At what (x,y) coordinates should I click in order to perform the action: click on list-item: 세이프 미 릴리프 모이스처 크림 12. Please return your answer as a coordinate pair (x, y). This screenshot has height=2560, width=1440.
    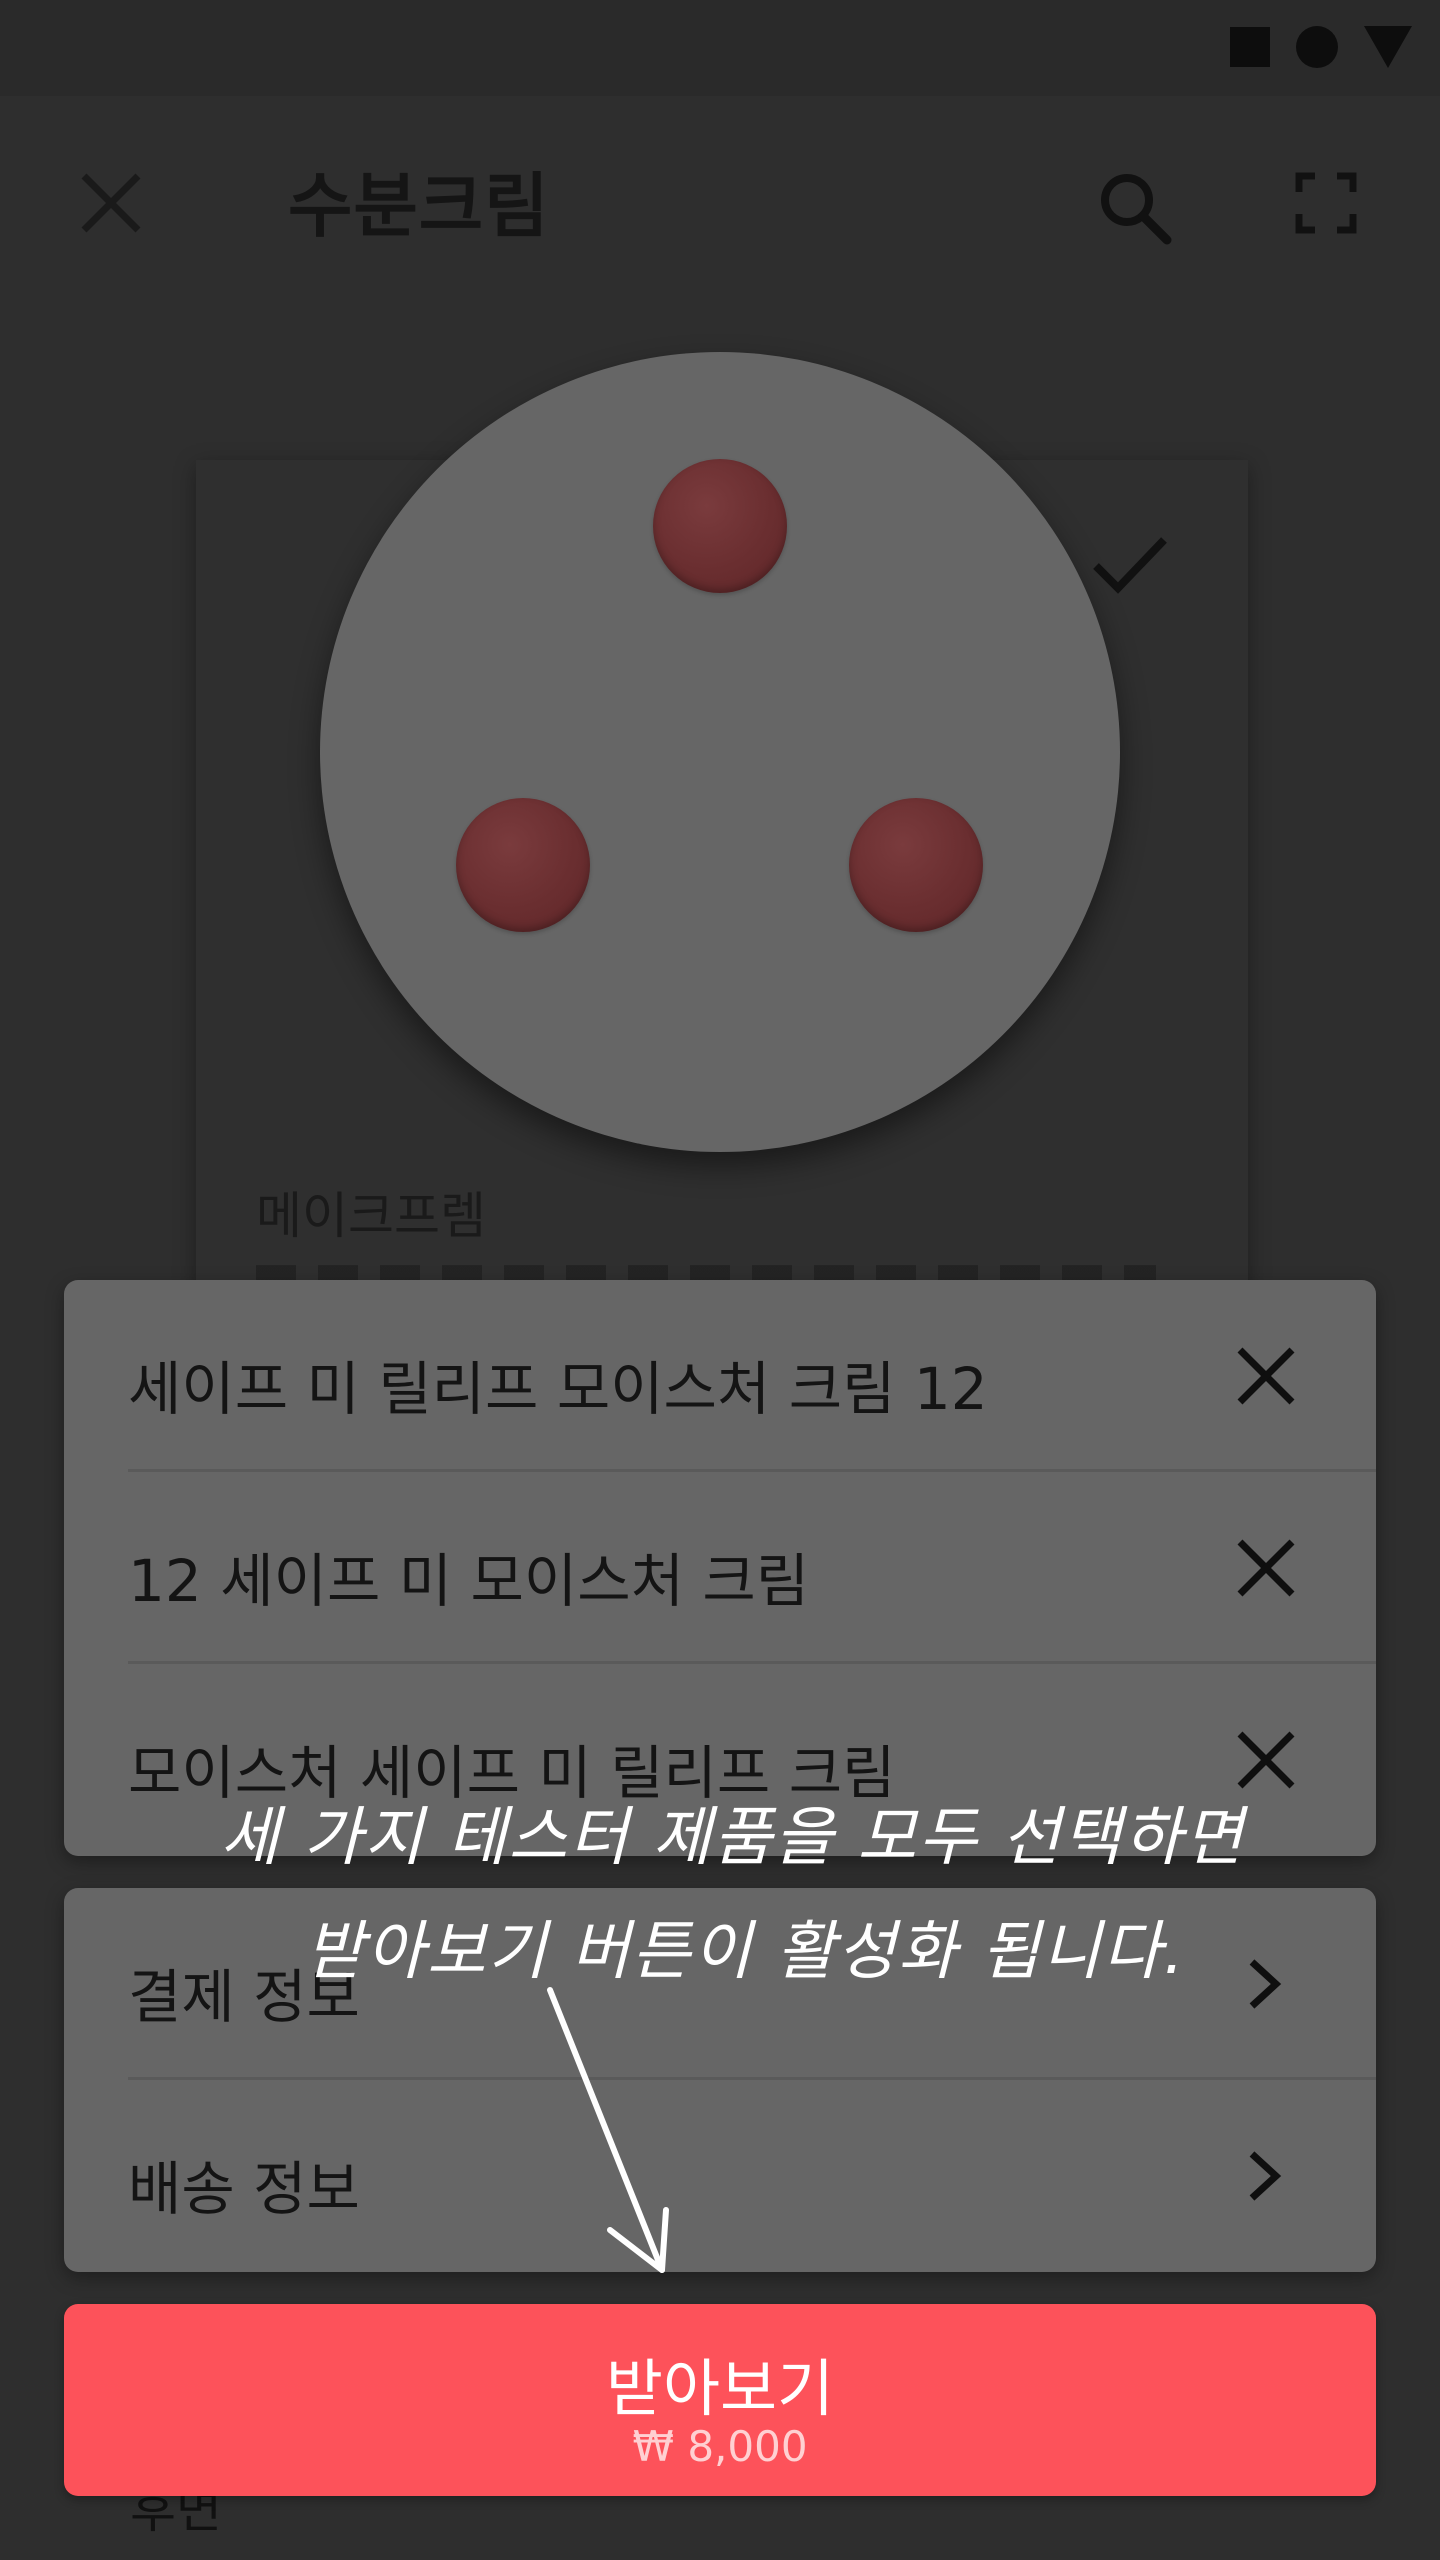
    Looking at the image, I should click on (720, 1376).